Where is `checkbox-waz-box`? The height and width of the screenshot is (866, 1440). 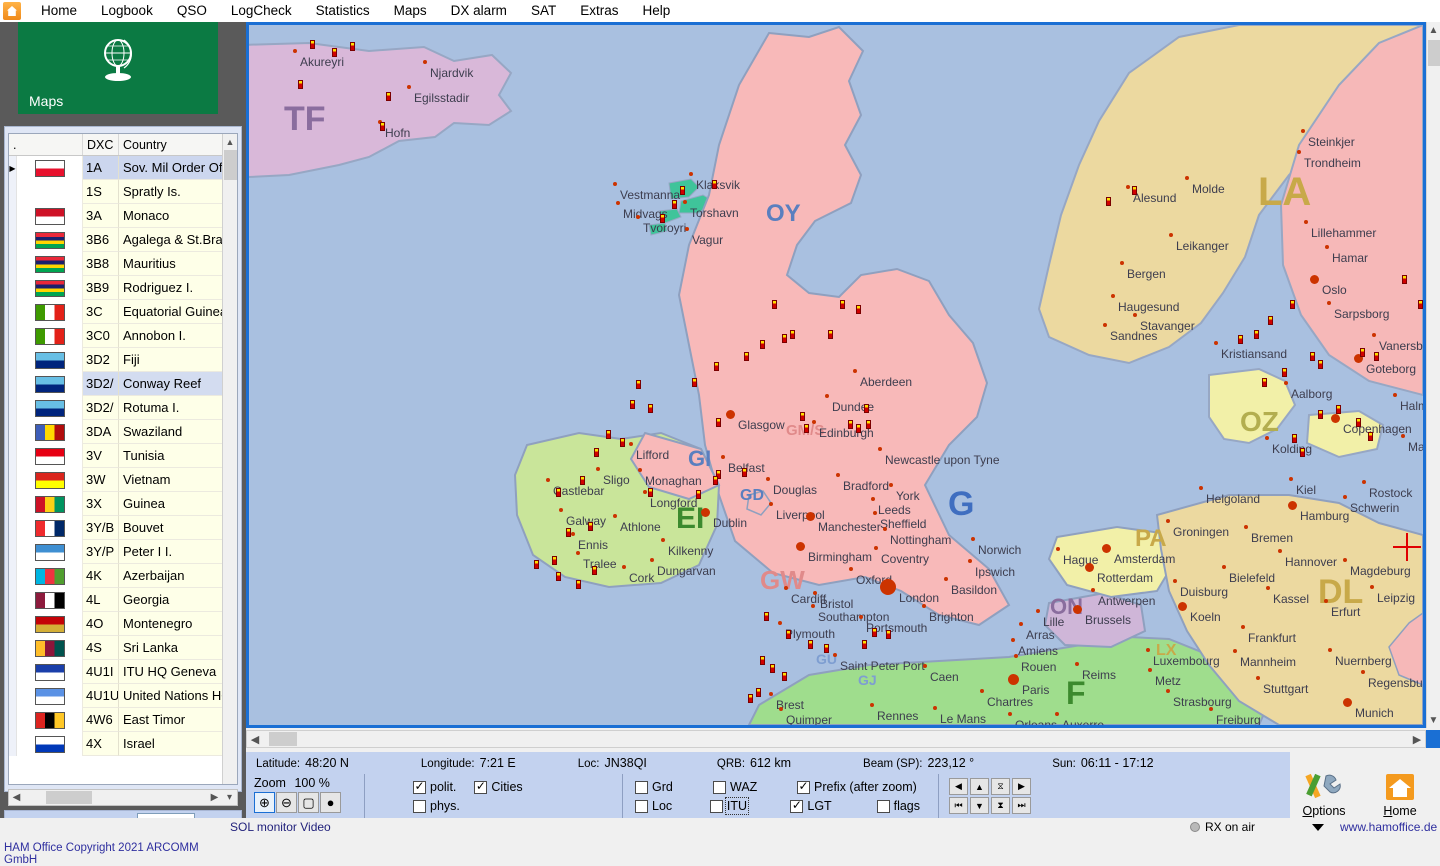
checkbox-waz-box is located at coordinates (719, 787).